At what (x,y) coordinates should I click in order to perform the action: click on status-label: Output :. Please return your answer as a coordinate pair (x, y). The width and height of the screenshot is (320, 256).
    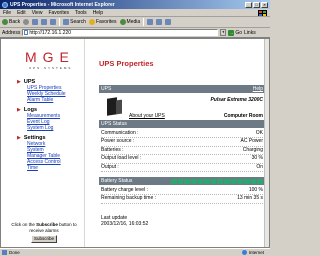
    Looking at the image, I should click on (110, 166).